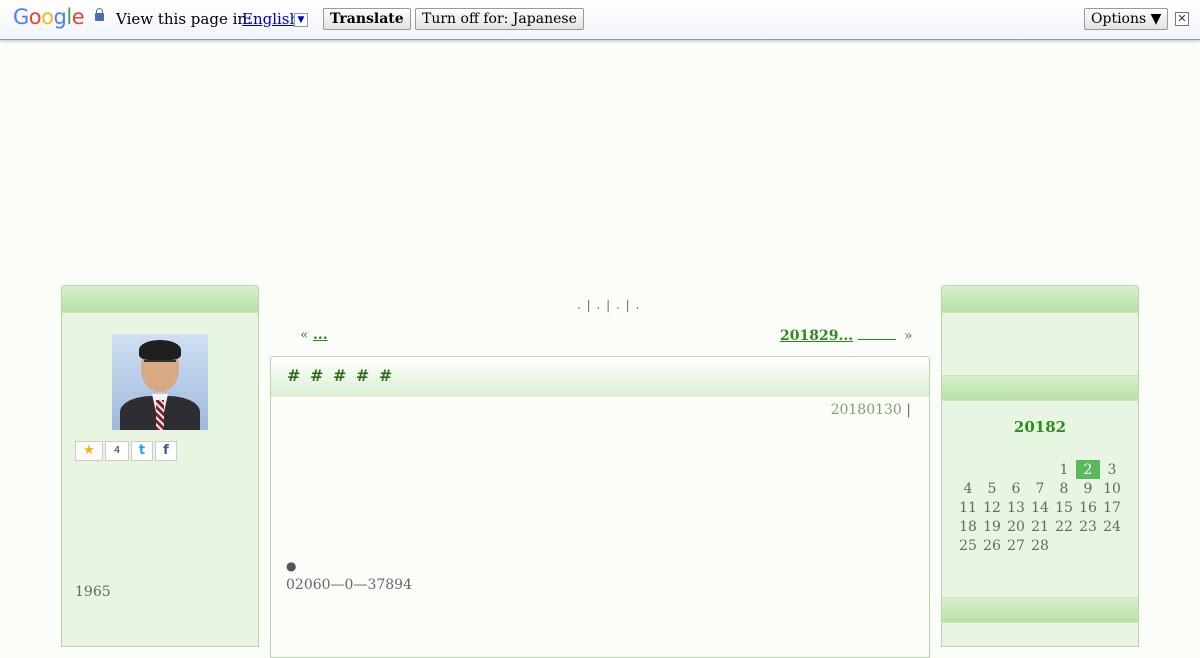  Describe the element at coordinates (1040, 388) in the screenshot. I see `calendar-header` at that location.